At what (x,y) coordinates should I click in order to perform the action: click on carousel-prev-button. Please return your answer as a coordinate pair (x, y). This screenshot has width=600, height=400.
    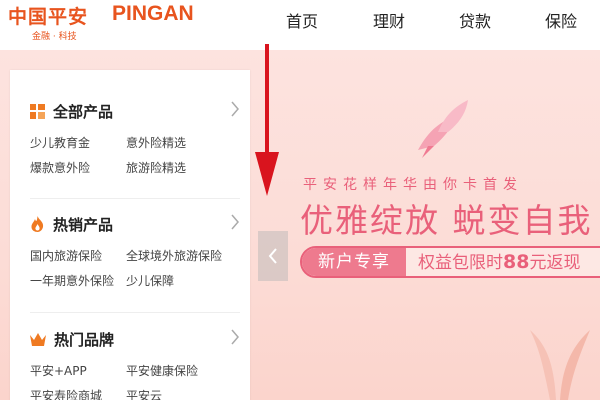
    Looking at the image, I should click on (273, 256).